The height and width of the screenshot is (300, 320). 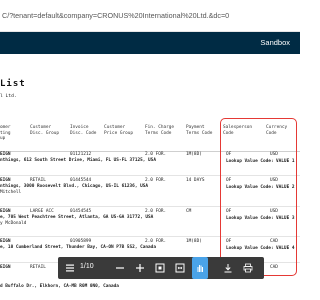 I want to click on fit-width-icon, so click(x=180, y=268).